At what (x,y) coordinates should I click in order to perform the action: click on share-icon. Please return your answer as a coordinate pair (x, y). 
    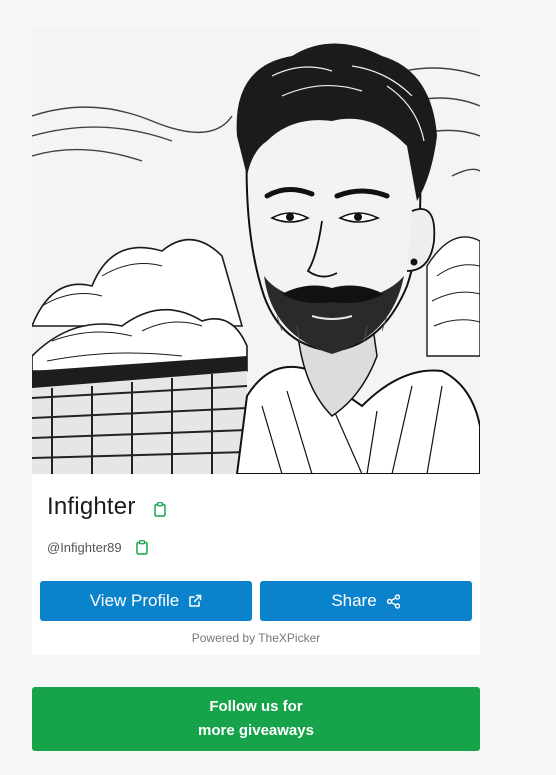
    Looking at the image, I should click on (393, 601).